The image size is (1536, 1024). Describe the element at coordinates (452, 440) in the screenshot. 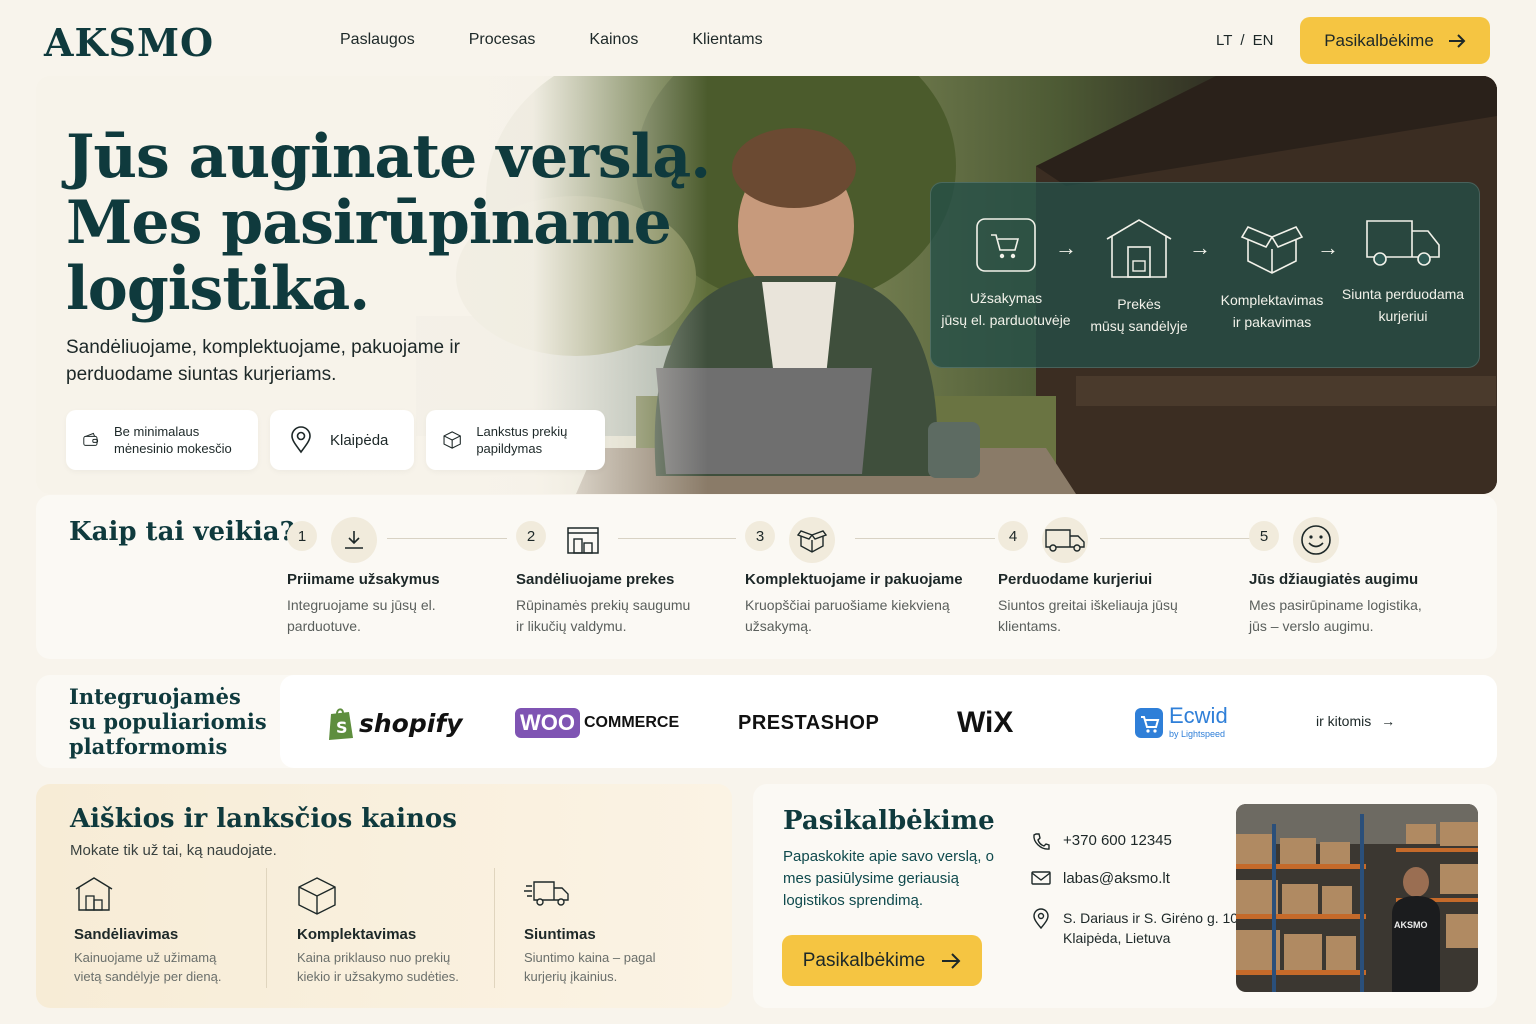

I see `box-icon` at that location.